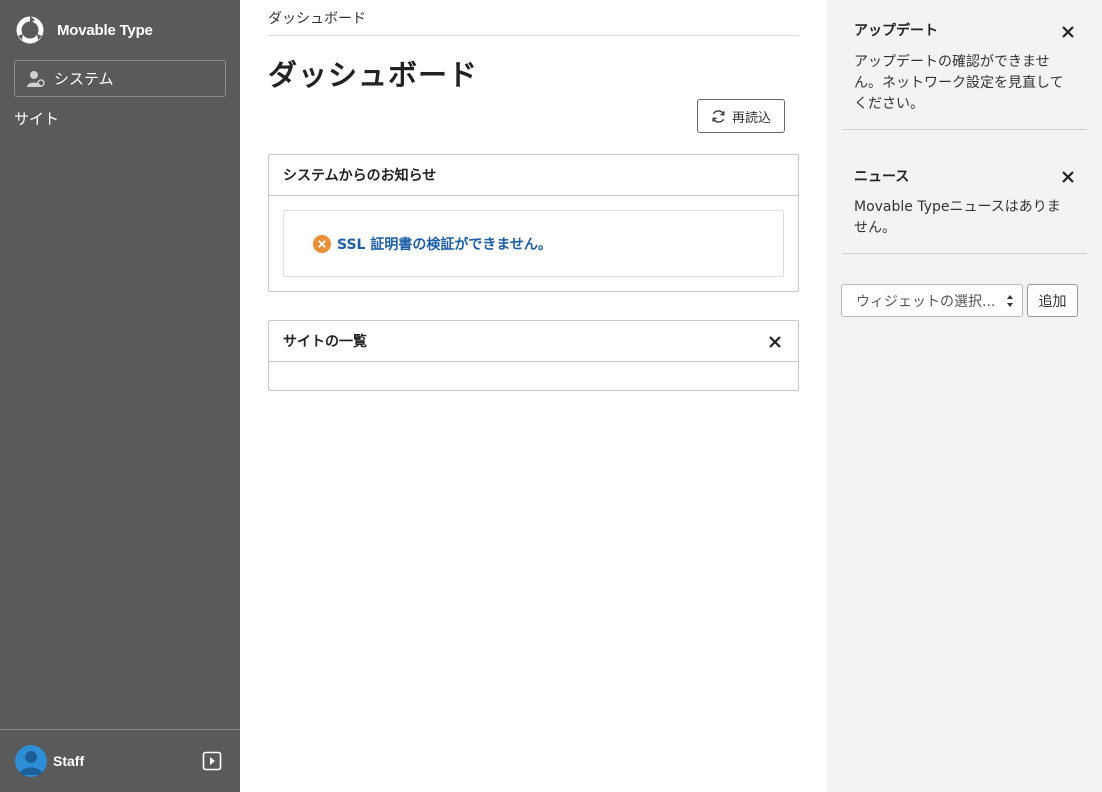 Image resolution: width=1102 pixels, height=792 pixels. I want to click on avatar, so click(31, 761).